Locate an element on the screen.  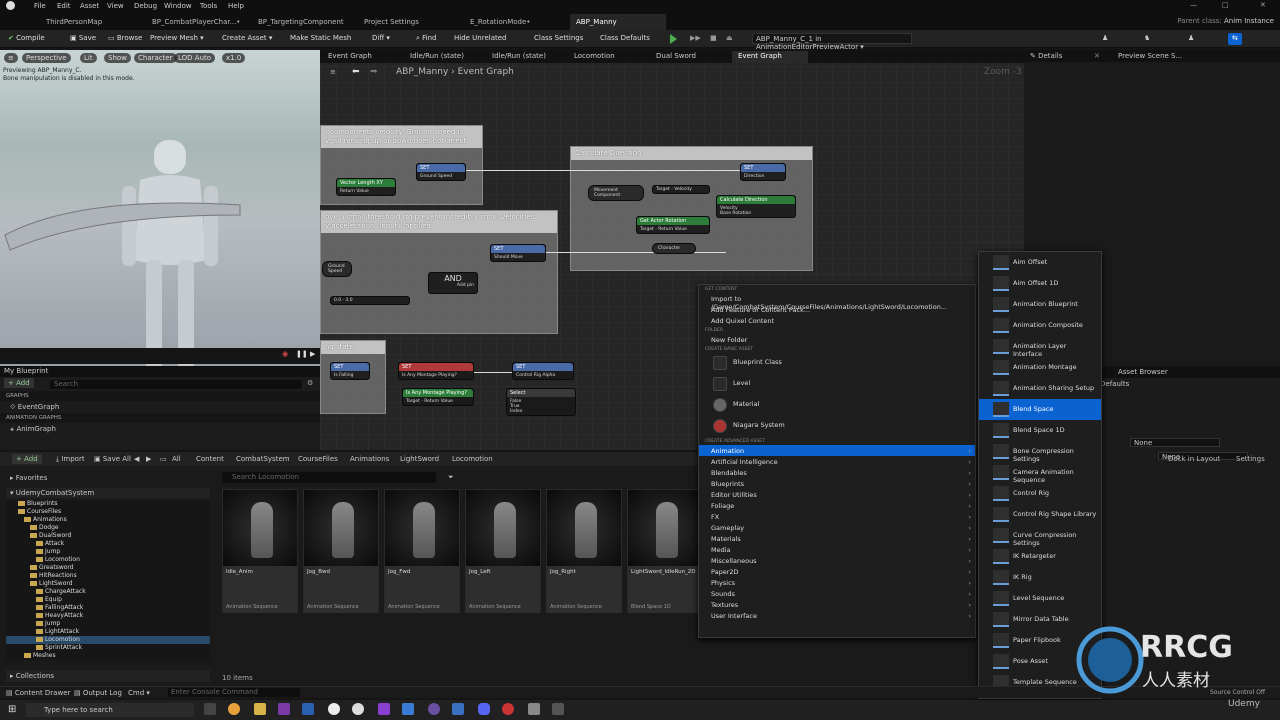
menu-new-folder: New Folder is located at coordinates (837, 339).